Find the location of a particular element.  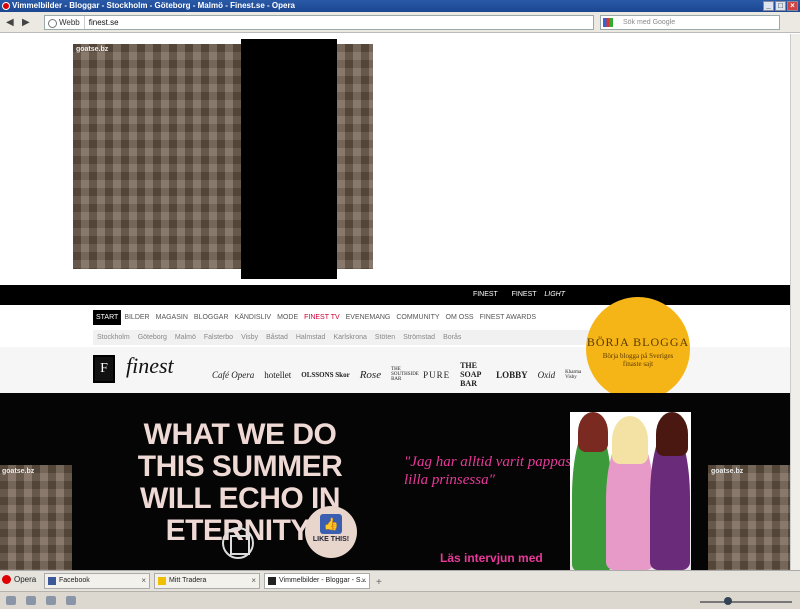

partner-logo: OLSSONS Skor is located at coordinates (325, 375).